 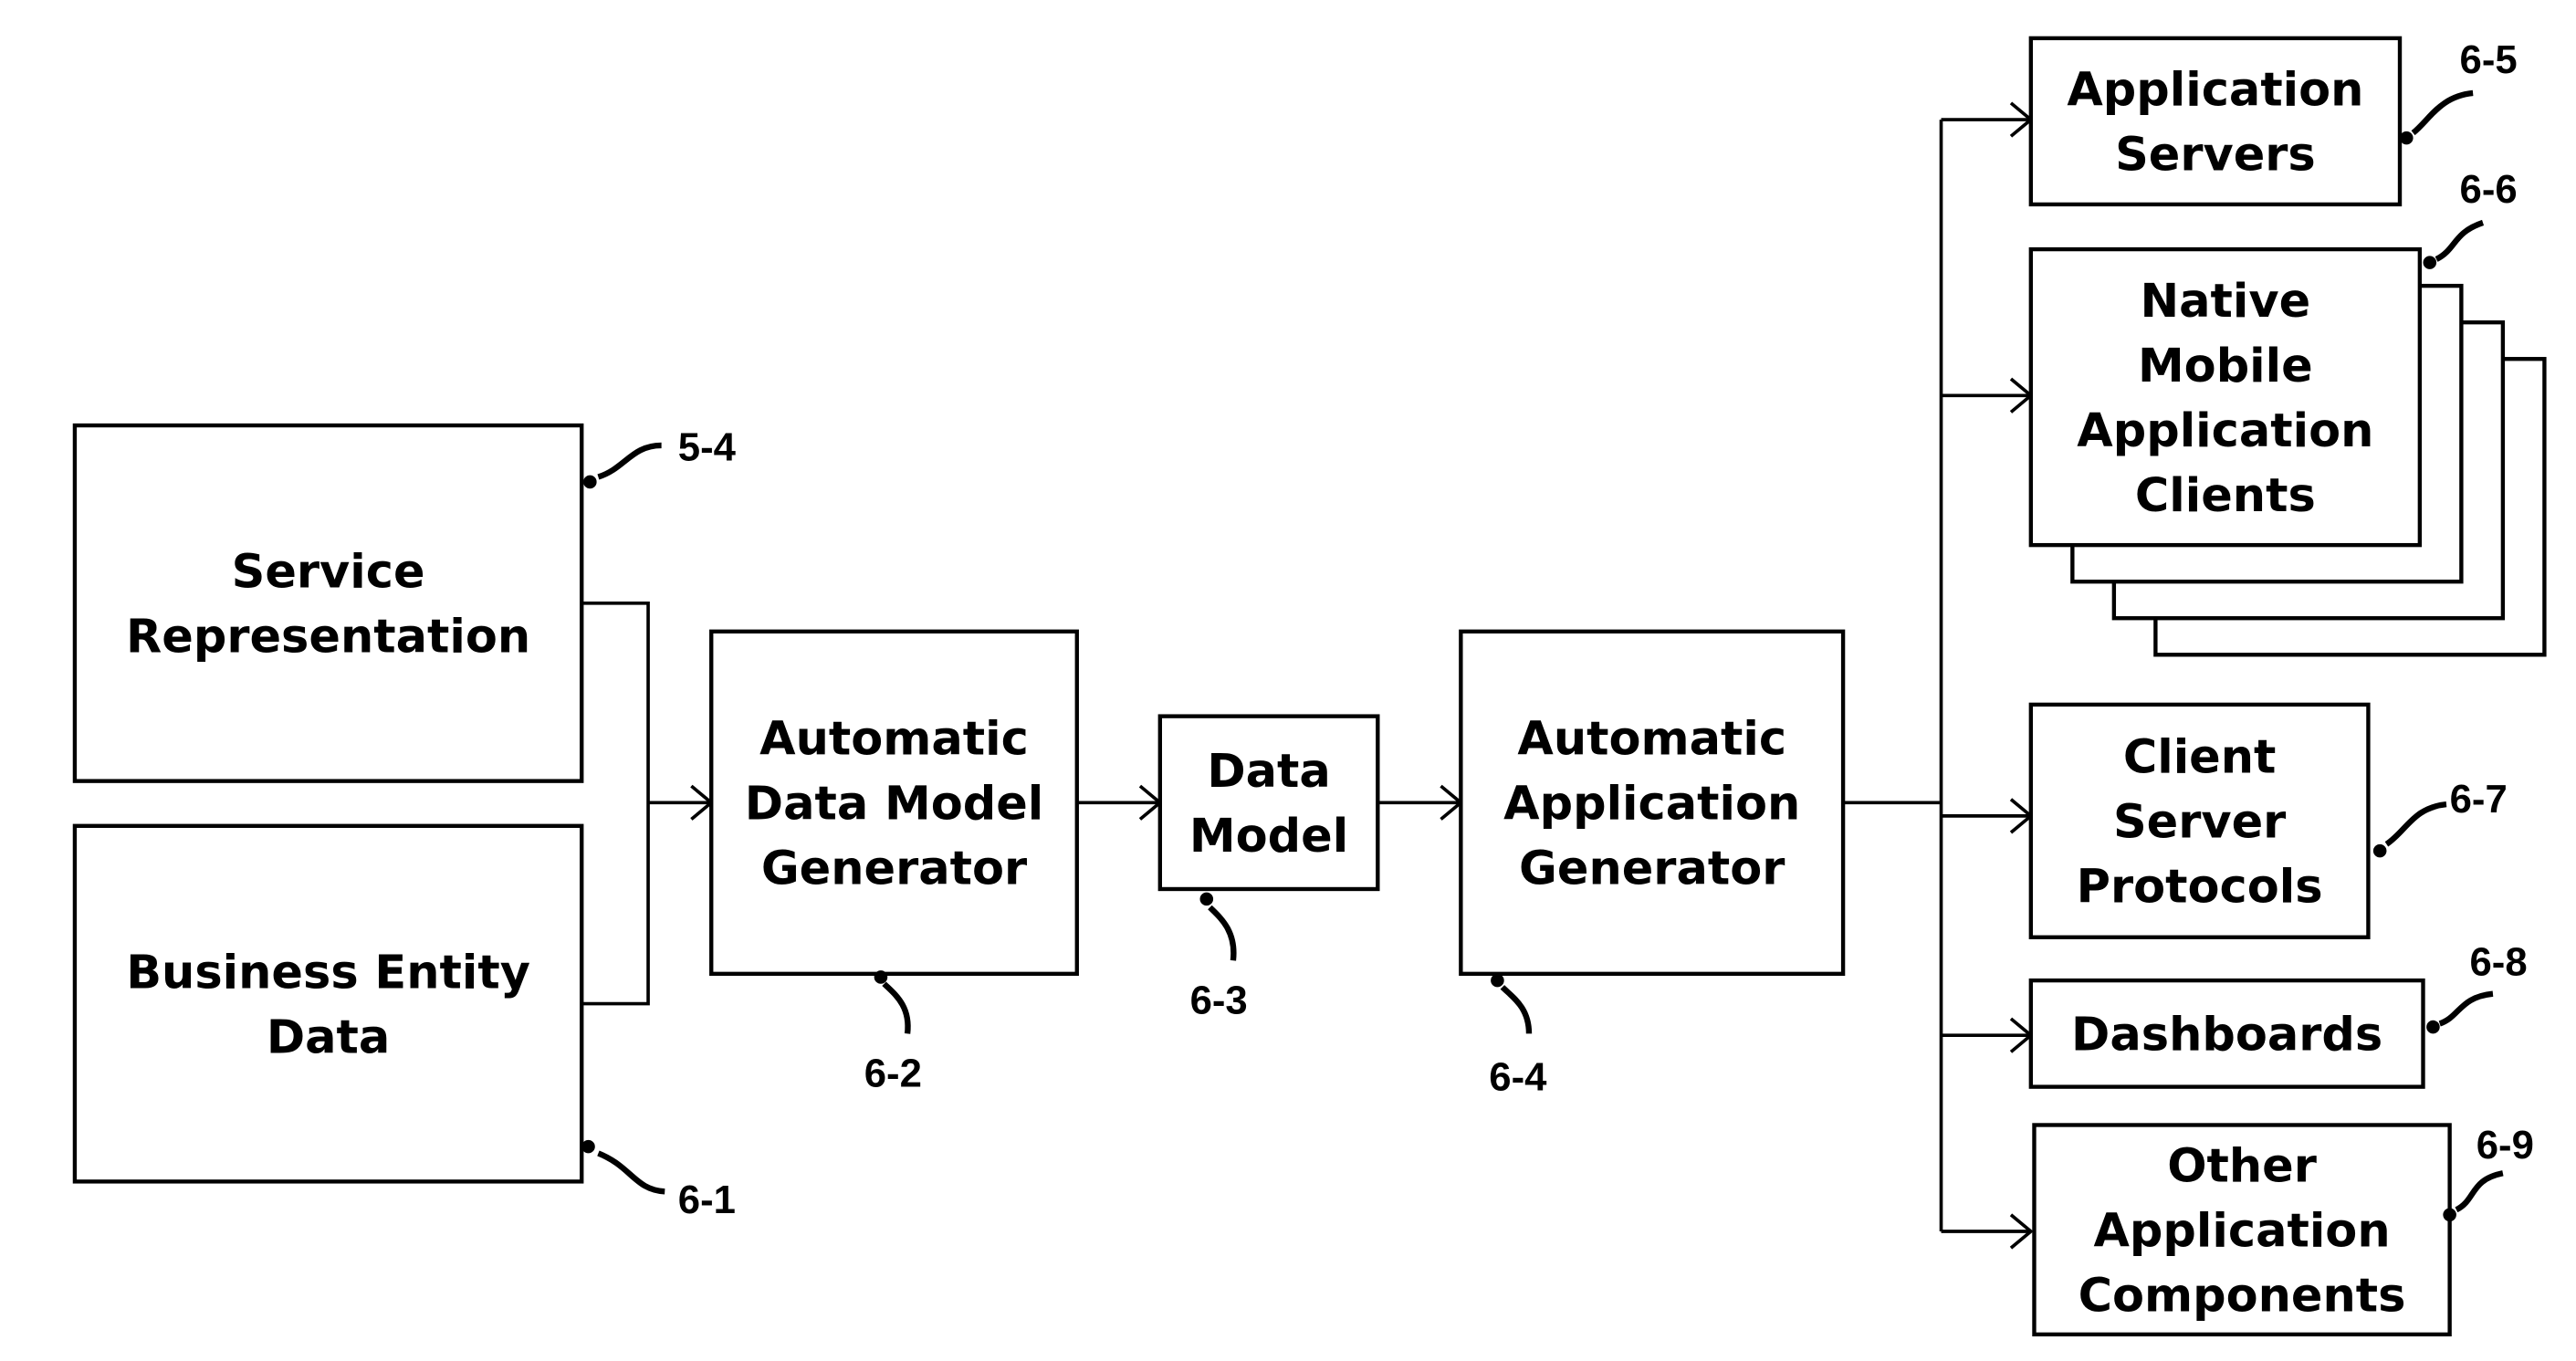 What do you see at coordinates (2498, 962) in the screenshot?
I see `reference-numeral: 6-8` at bounding box center [2498, 962].